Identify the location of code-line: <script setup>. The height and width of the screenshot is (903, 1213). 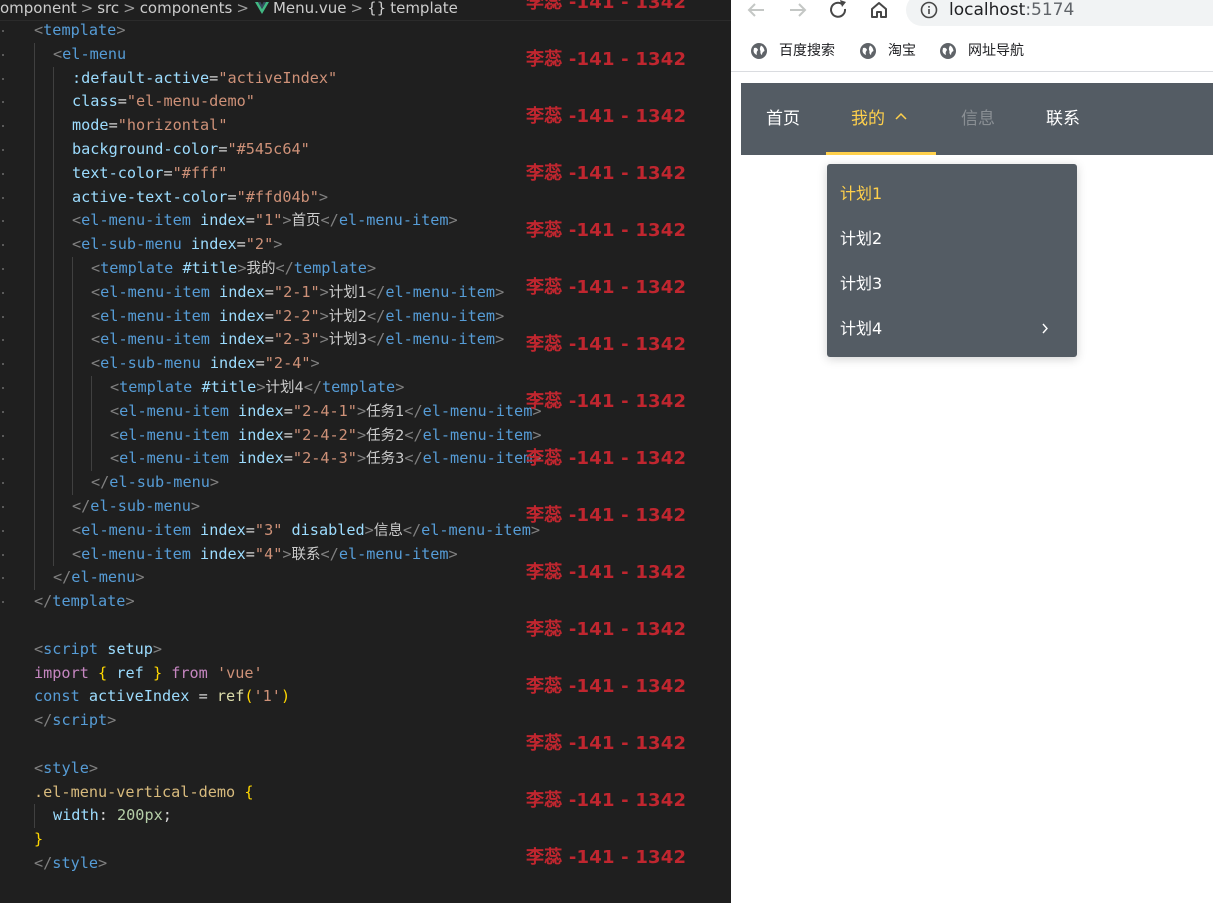
(365, 650).